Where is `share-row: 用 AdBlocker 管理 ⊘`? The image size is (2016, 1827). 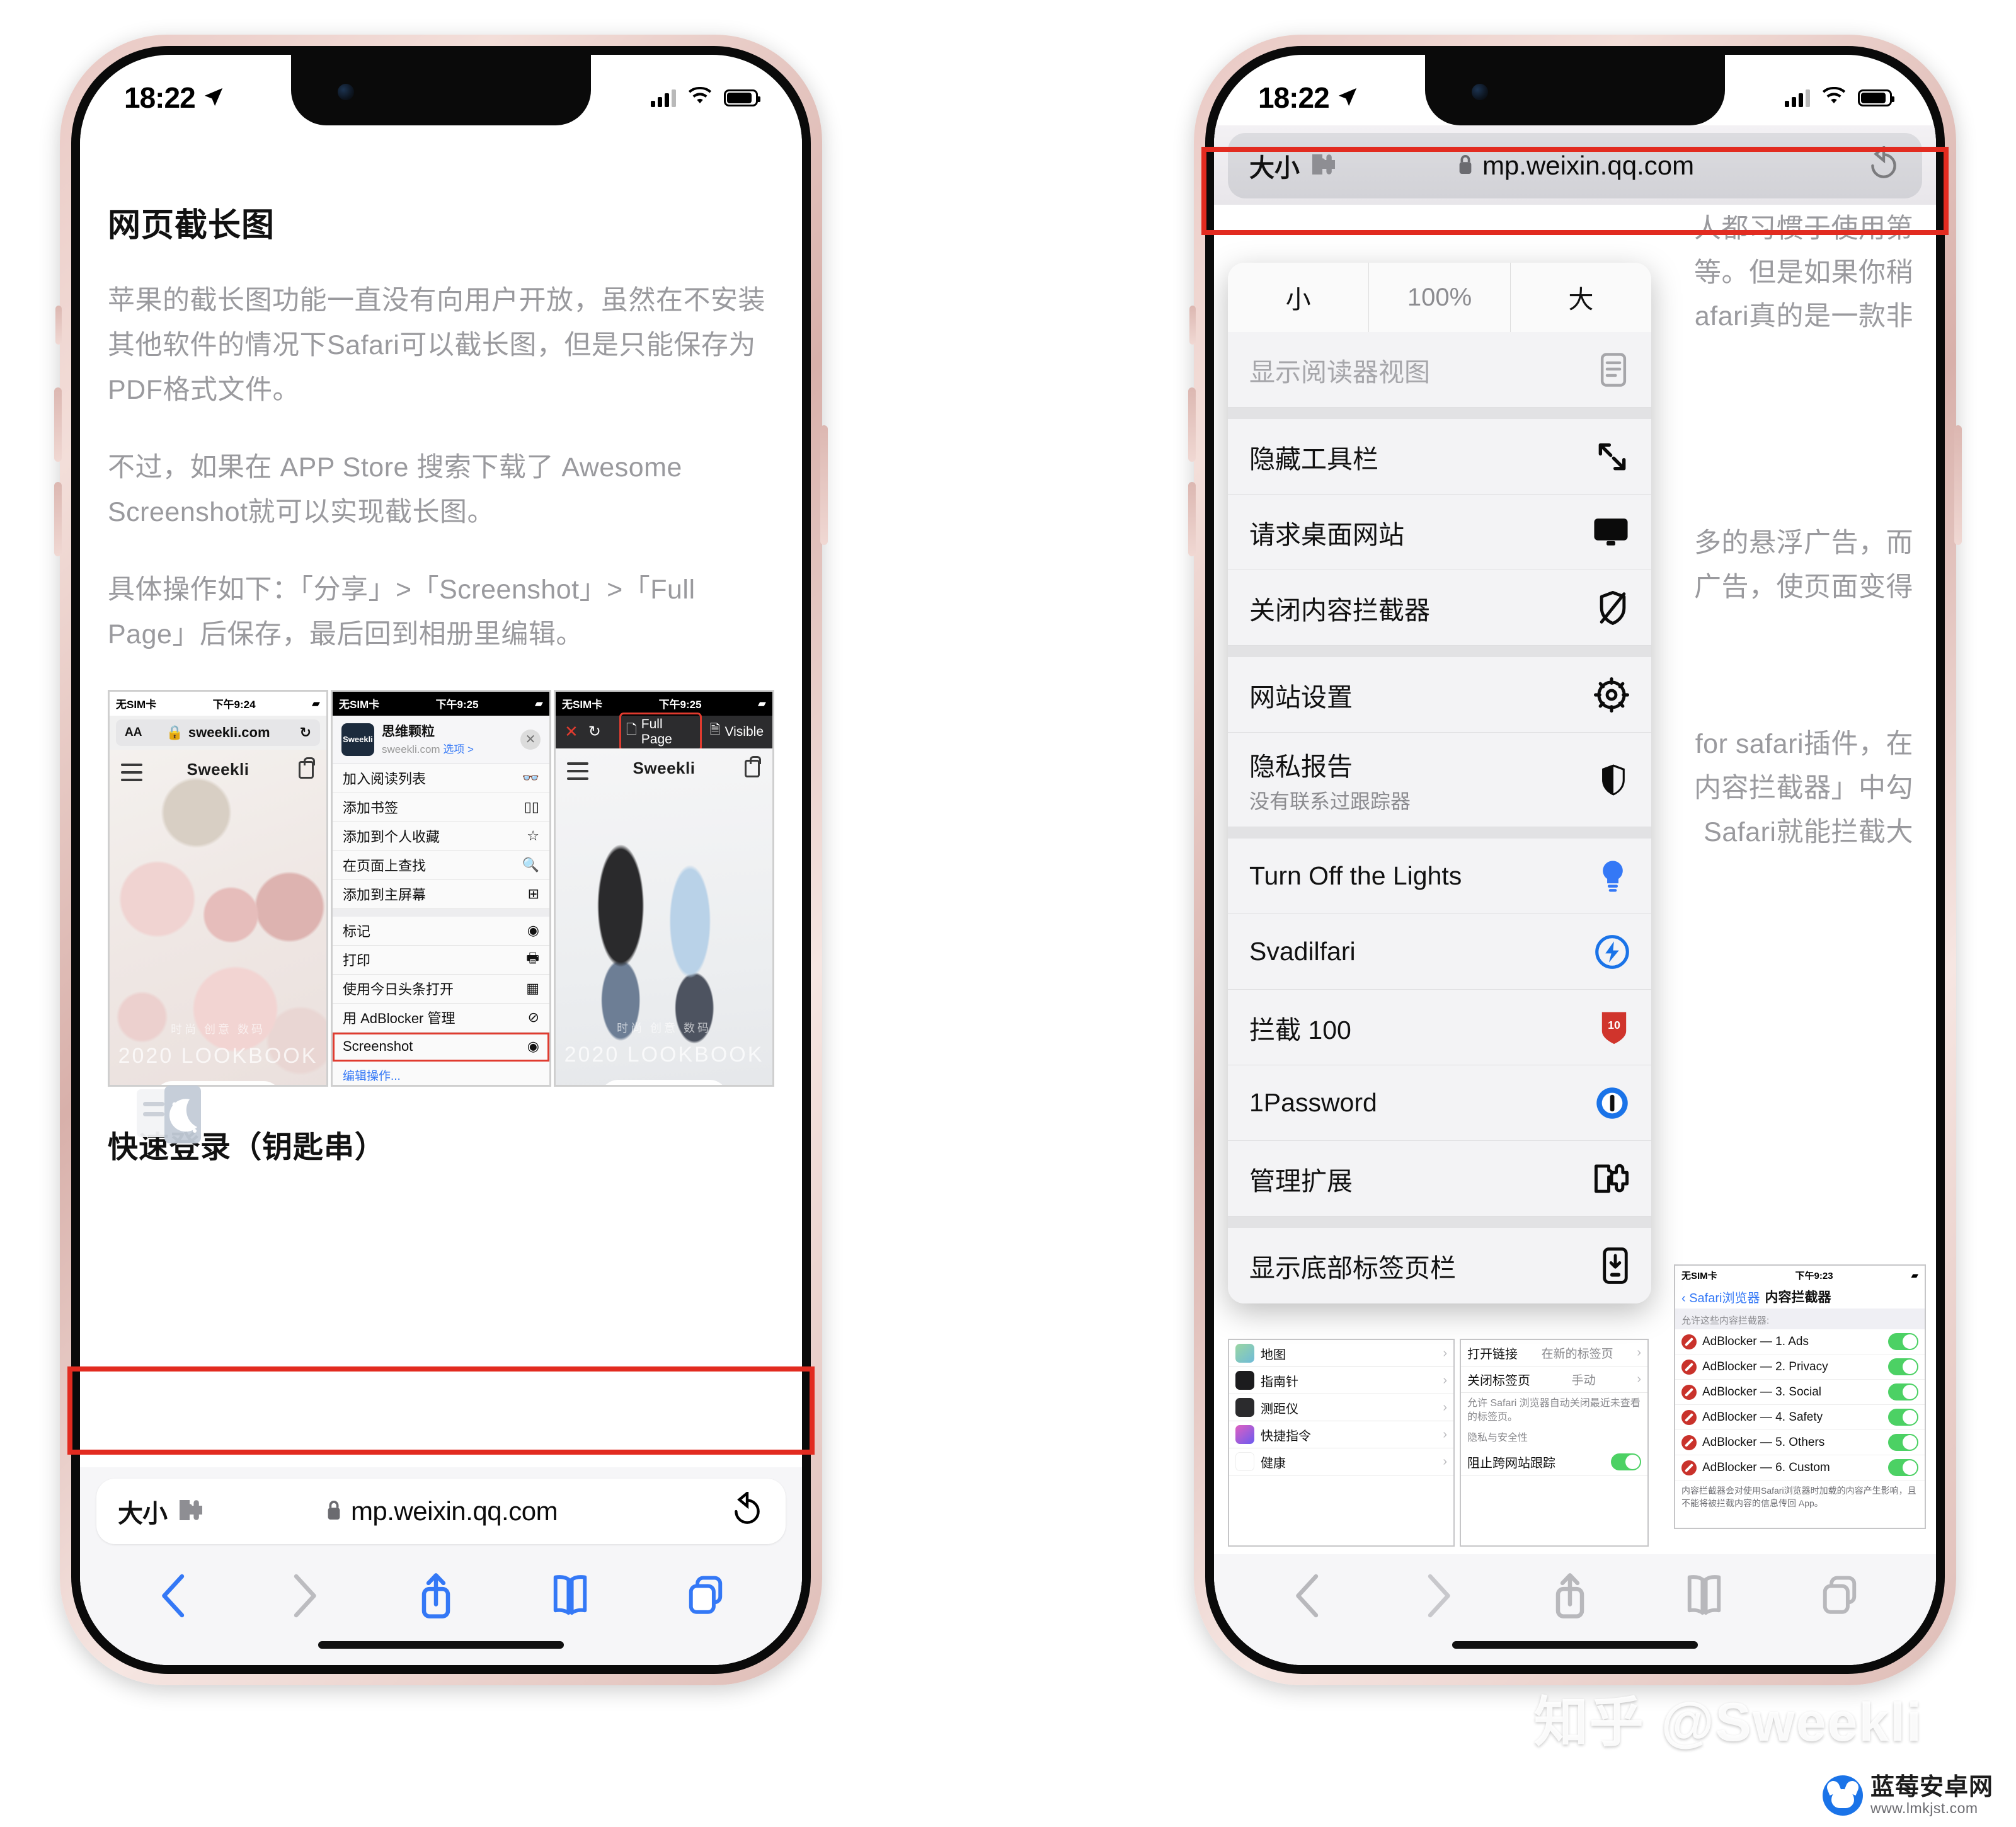
share-row: 用 AdBlocker 管理 ⊘ is located at coordinates (441, 1018).